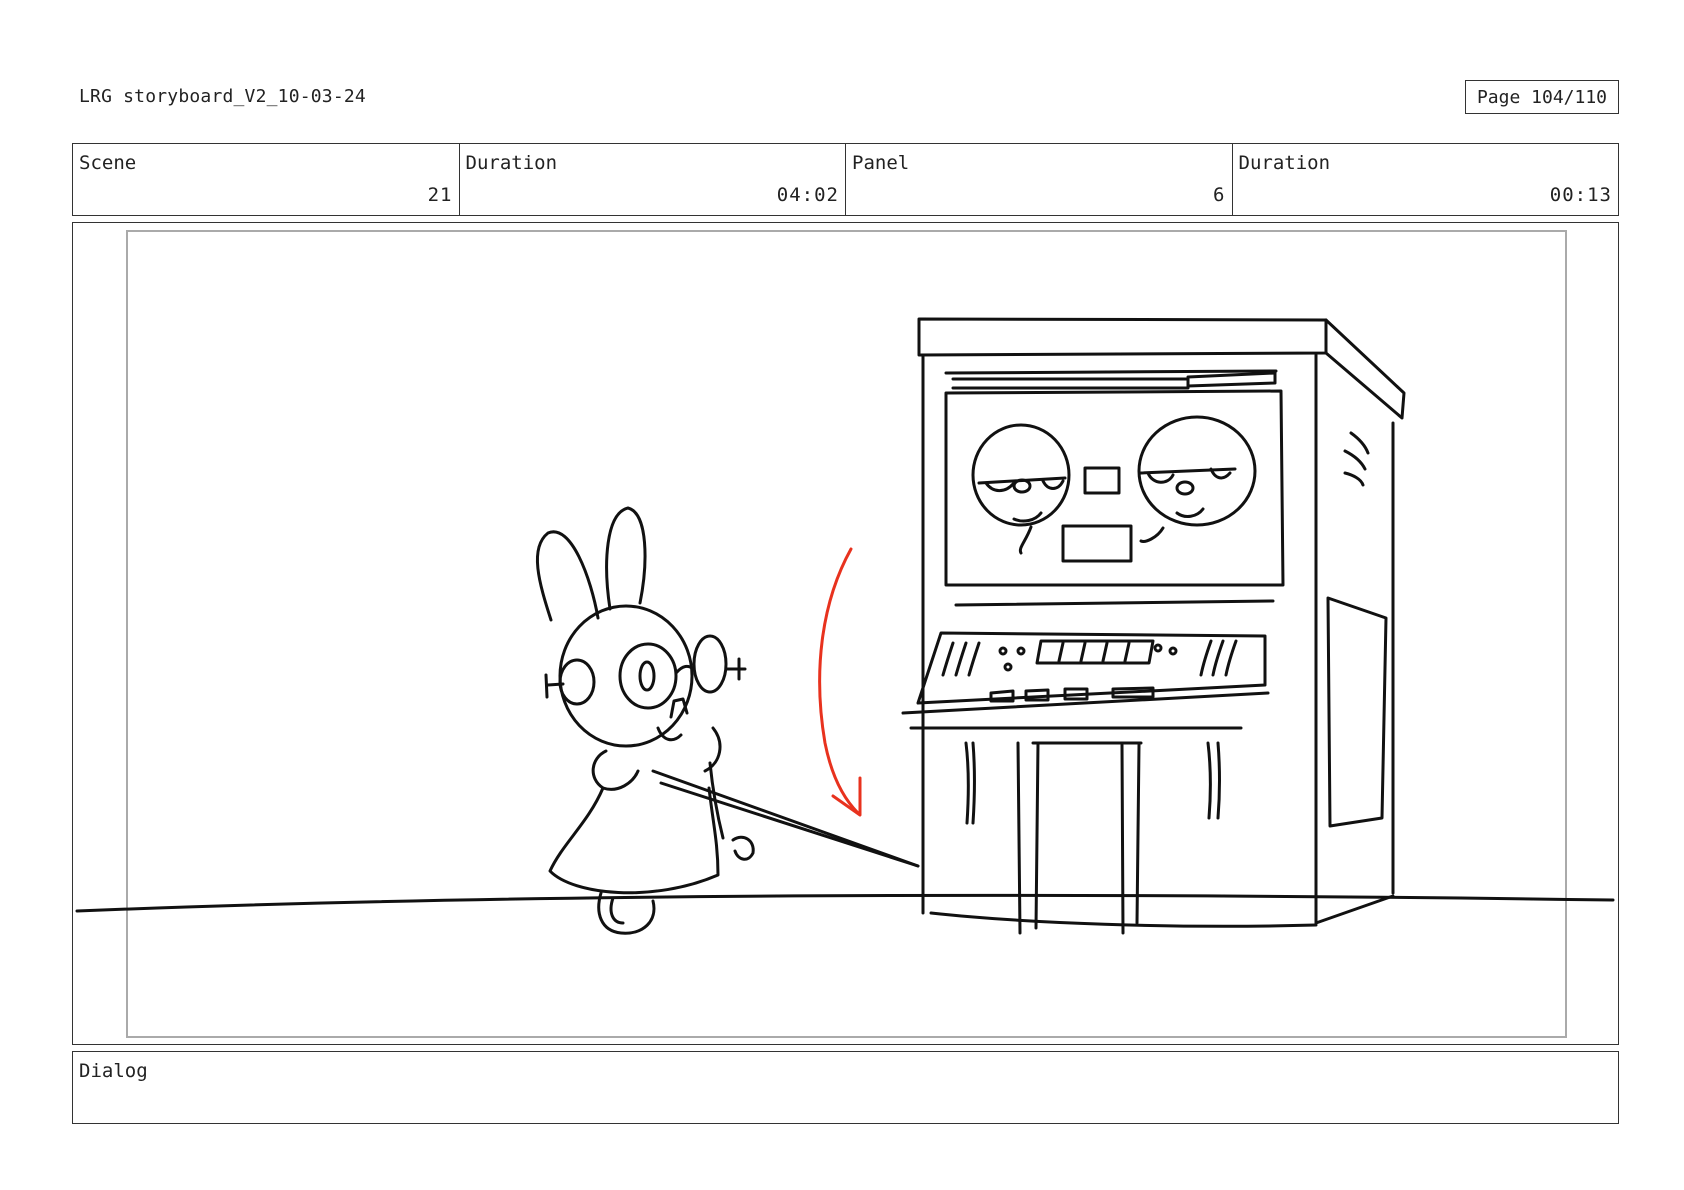 The width and height of the screenshot is (1684, 1190). What do you see at coordinates (634, 840) in the screenshot?
I see `bunny-dress` at bounding box center [634, 840].